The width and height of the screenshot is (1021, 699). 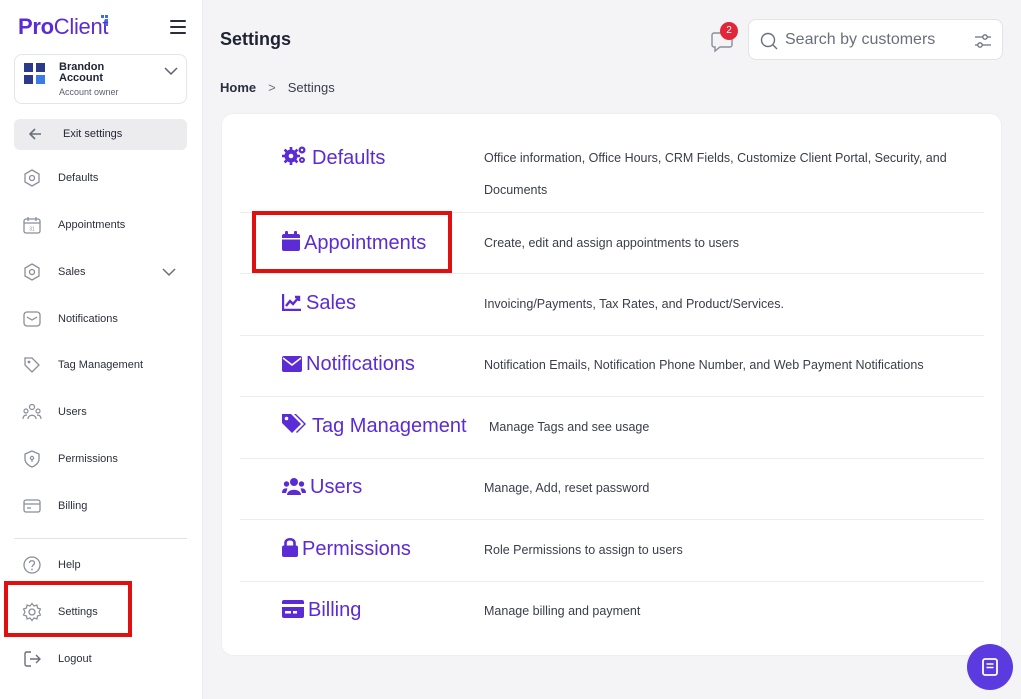 I want to click on sidebar-item-label: Appointments, so click(x=92, y=225).